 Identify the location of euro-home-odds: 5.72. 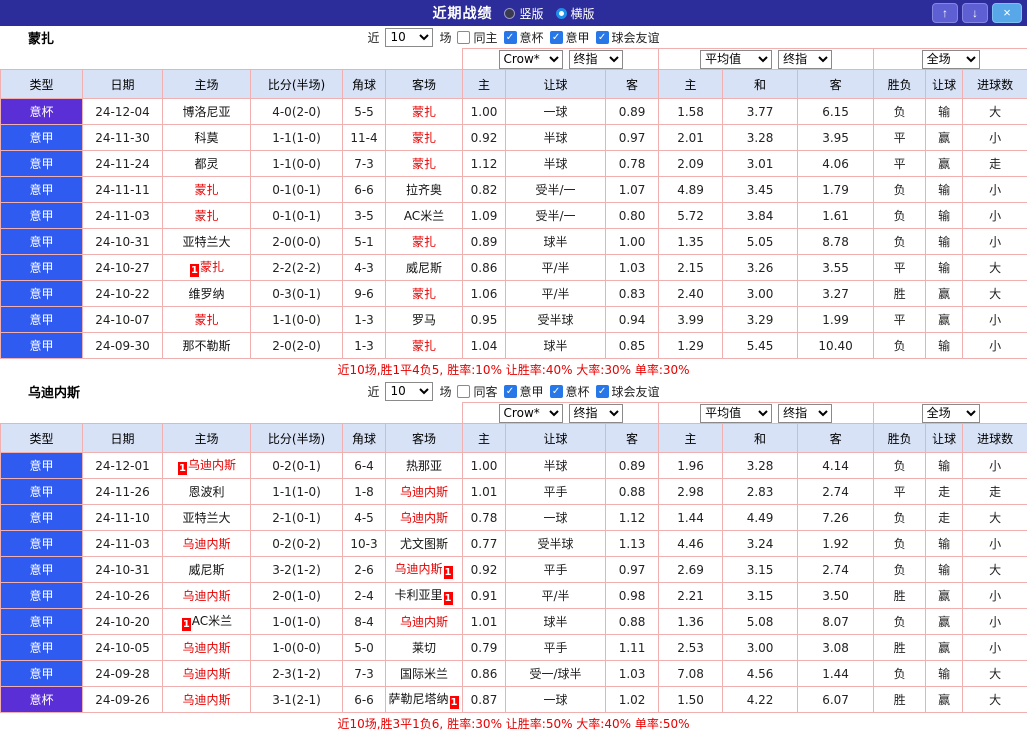
(691, 215).